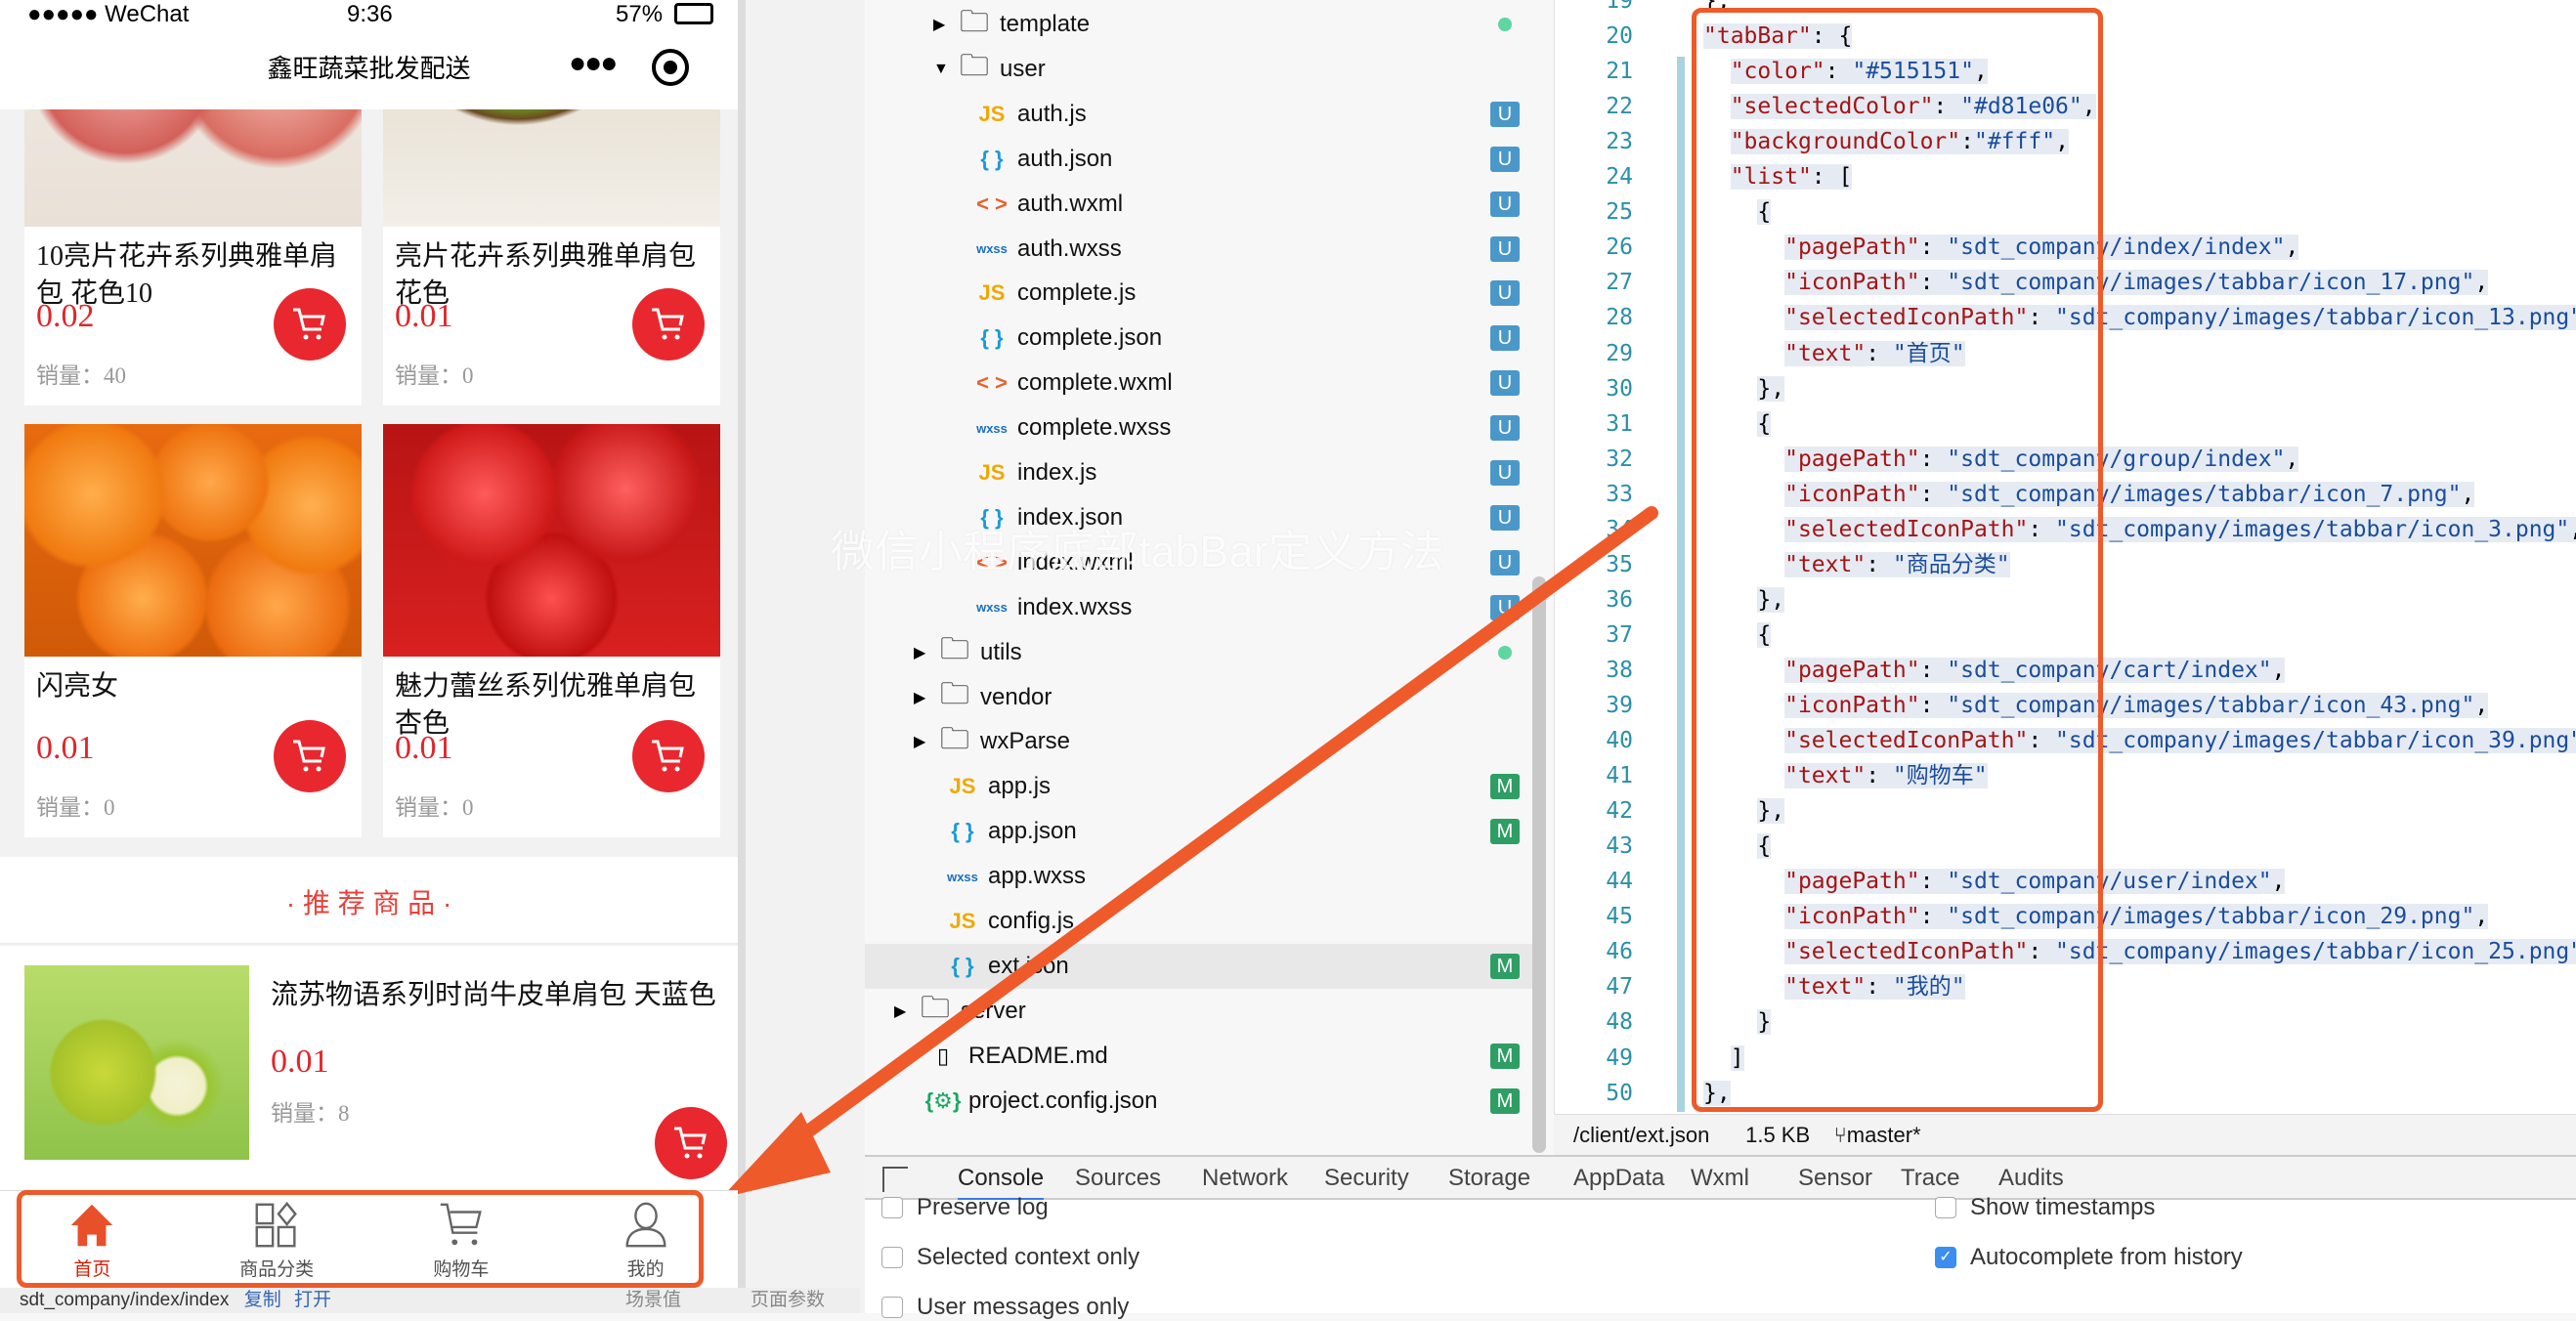 Image resolution: width=2576 pixels, height=1321 pixels. What do you see at coordinates (1202, 24) in the screenshot?
I see `tree-item: ▶ 🗀 template` at bounding box center [1202, 24].